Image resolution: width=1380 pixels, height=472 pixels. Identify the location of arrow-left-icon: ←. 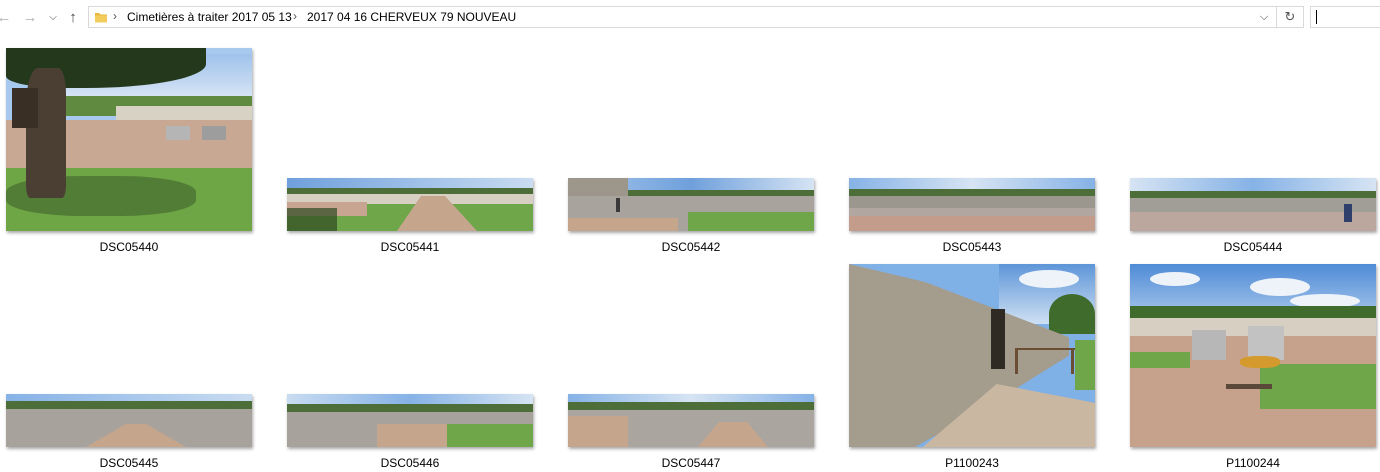
(6, 17).